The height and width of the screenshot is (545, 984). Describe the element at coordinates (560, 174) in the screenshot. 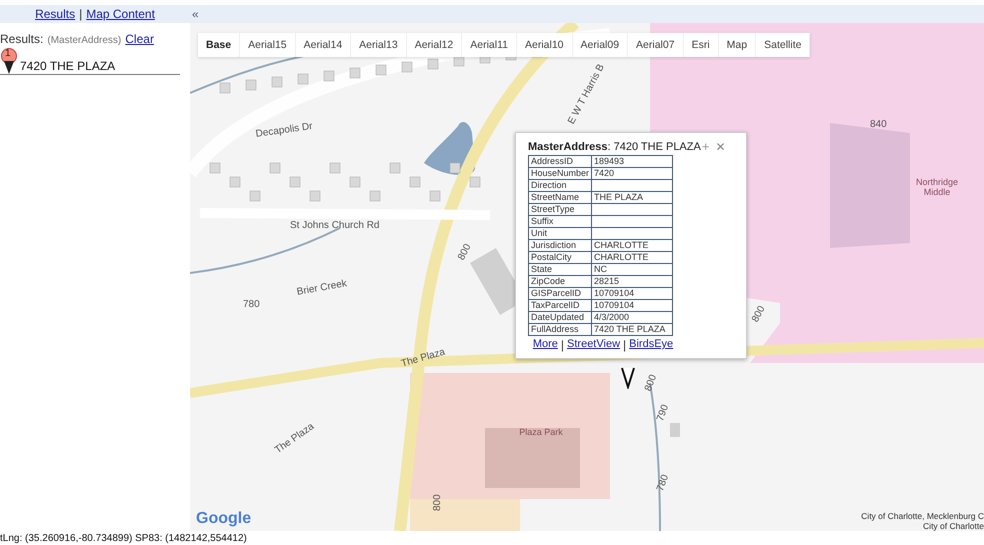

I see `field-name-cell: HouseNumber` at that location.